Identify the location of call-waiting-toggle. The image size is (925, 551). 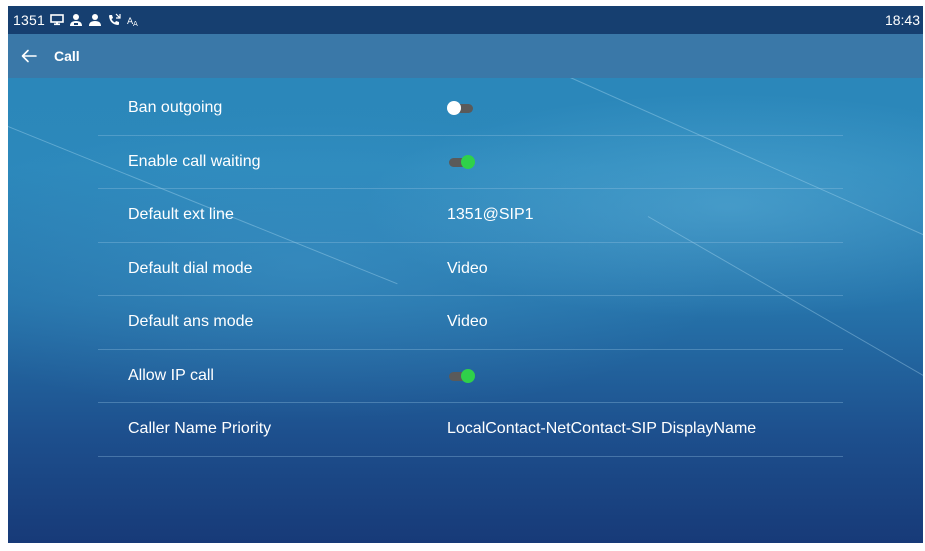
(461, 161).